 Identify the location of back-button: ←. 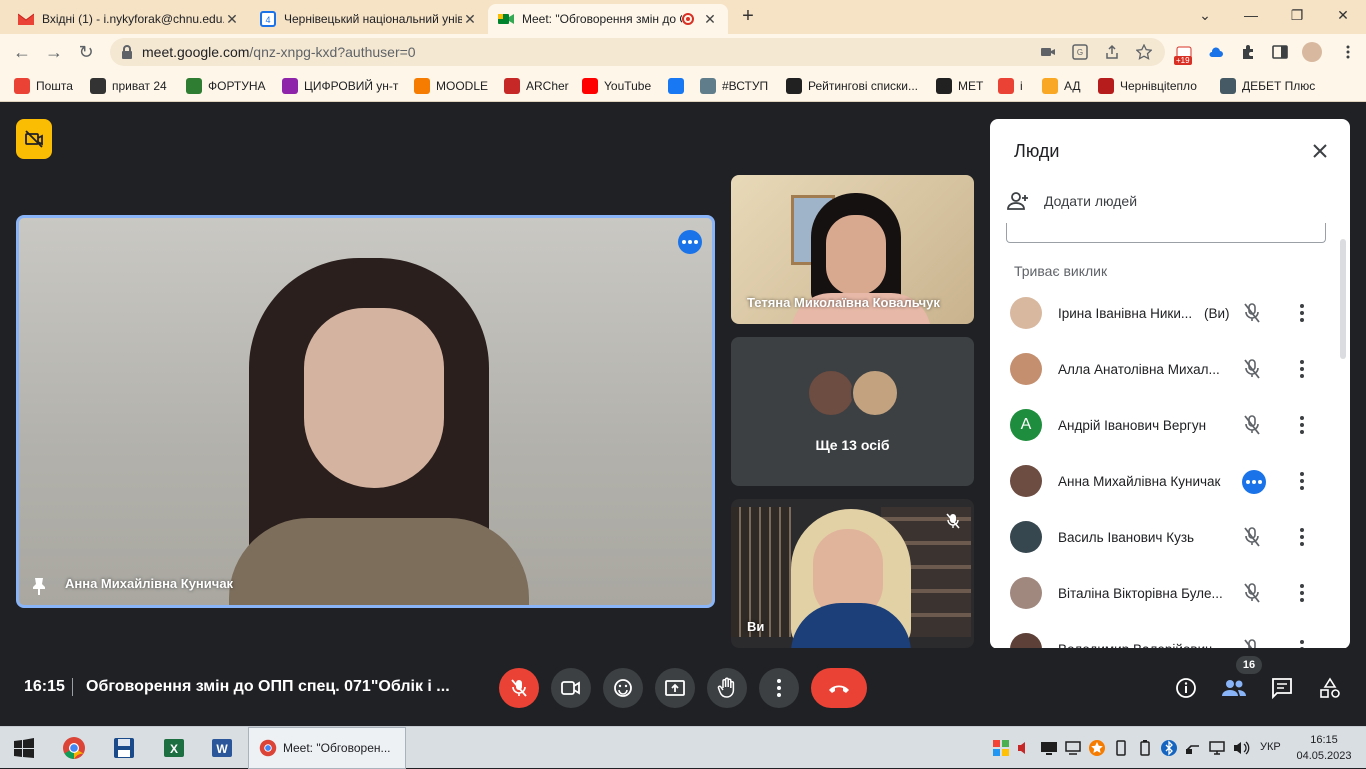
(22, 52).